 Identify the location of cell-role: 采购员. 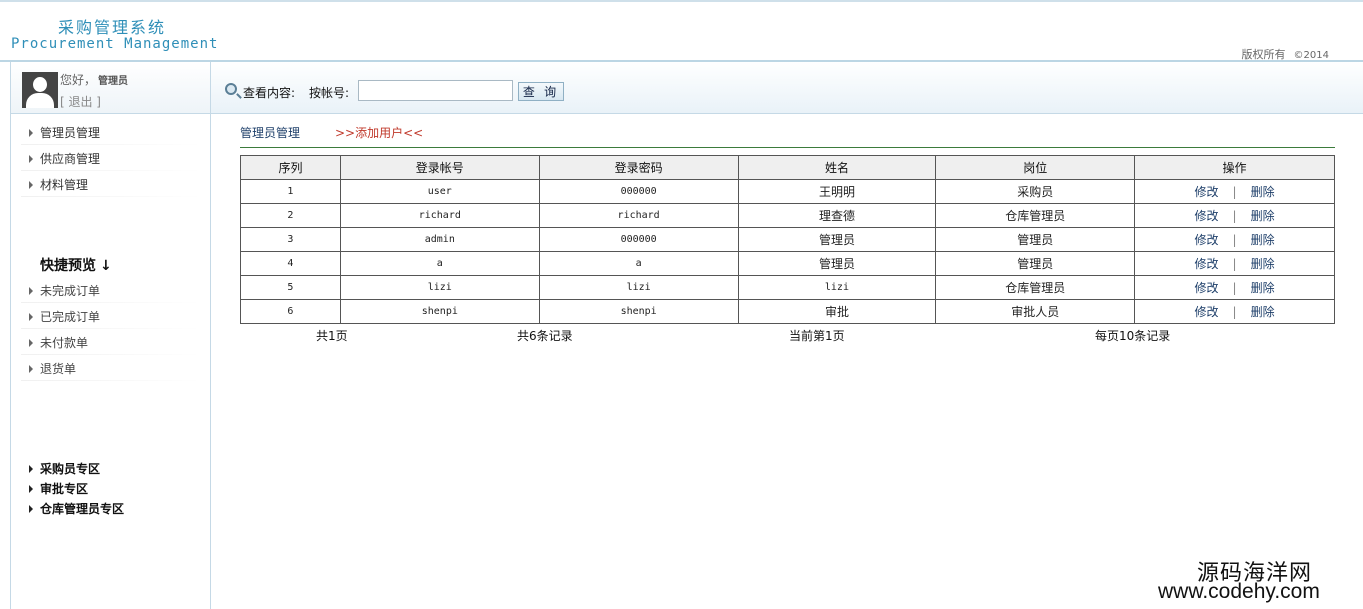
(1035, 191).